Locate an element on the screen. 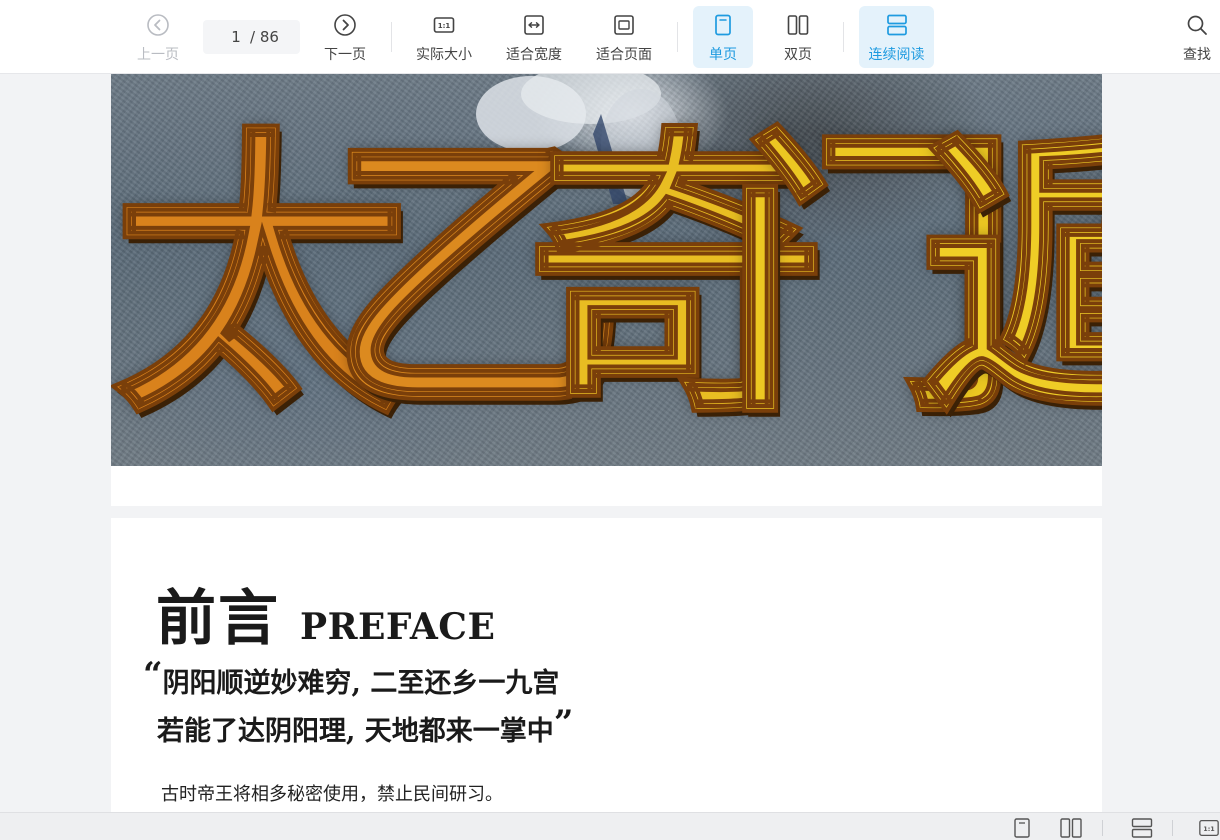 The image size is (1220, 840). fit-page-label: 适合页面 is located at coordinates (624, 55).